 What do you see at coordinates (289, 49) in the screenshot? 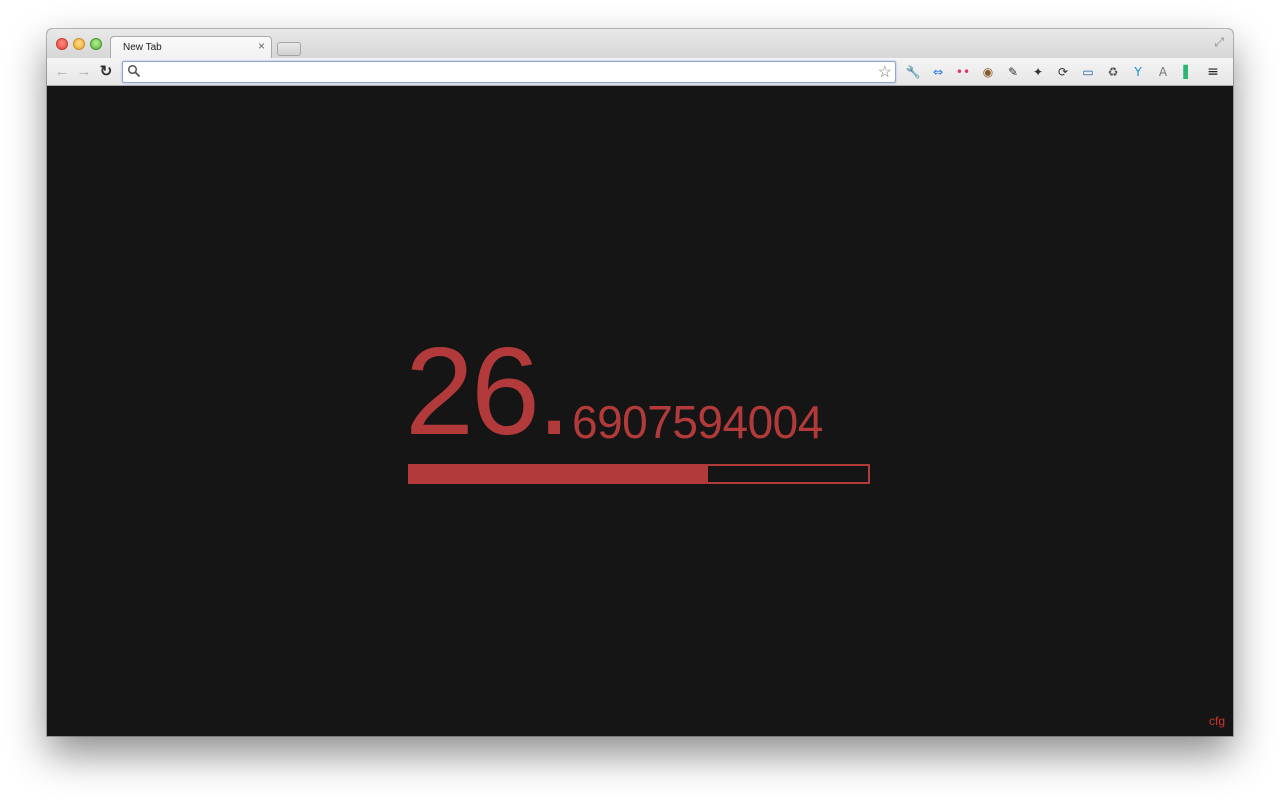
I see `new-tab-button` at bounding box center [289, 49].